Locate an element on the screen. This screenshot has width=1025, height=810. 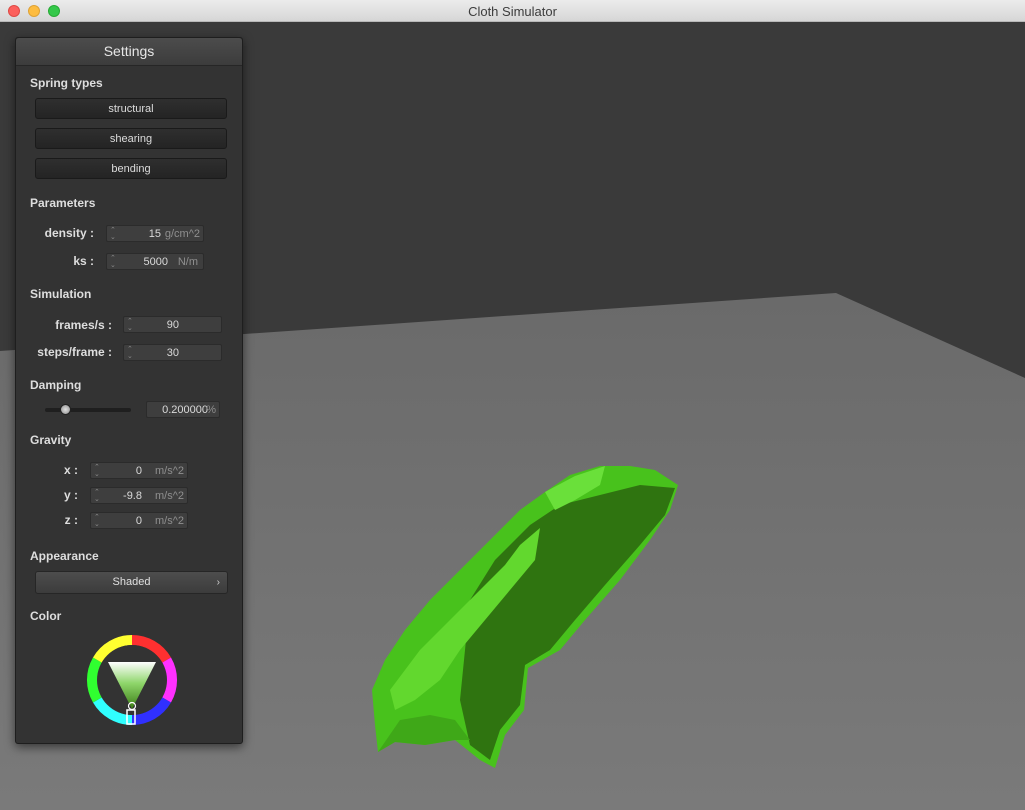
spring-types-heading: Spring types is located at coordinates (66, 83).